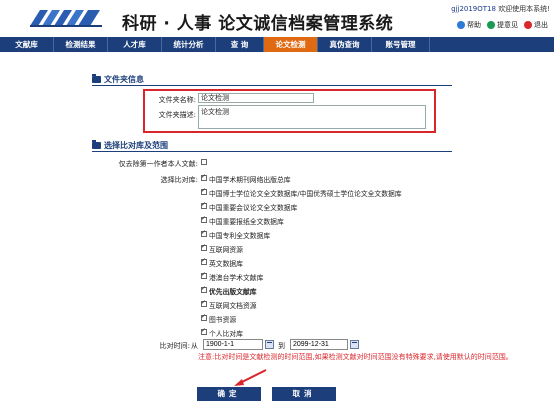 The height and width of the screenshot is (408, 554). I want to click on welcome-text: 欢迎使用本系统!, so click(524, 9).